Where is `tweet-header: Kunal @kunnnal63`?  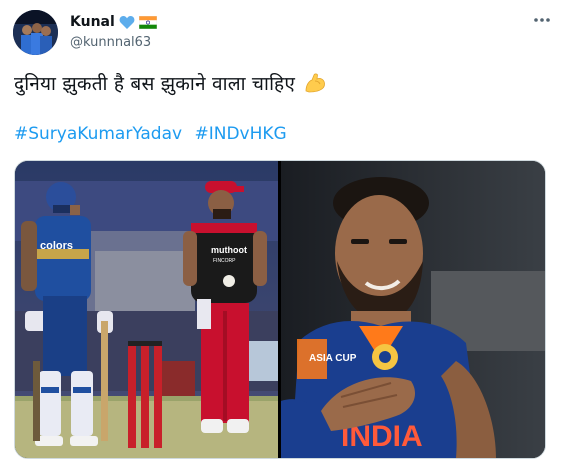 tweet-header: Kunal @kunnnal63 is located at coordinates (113, 31).